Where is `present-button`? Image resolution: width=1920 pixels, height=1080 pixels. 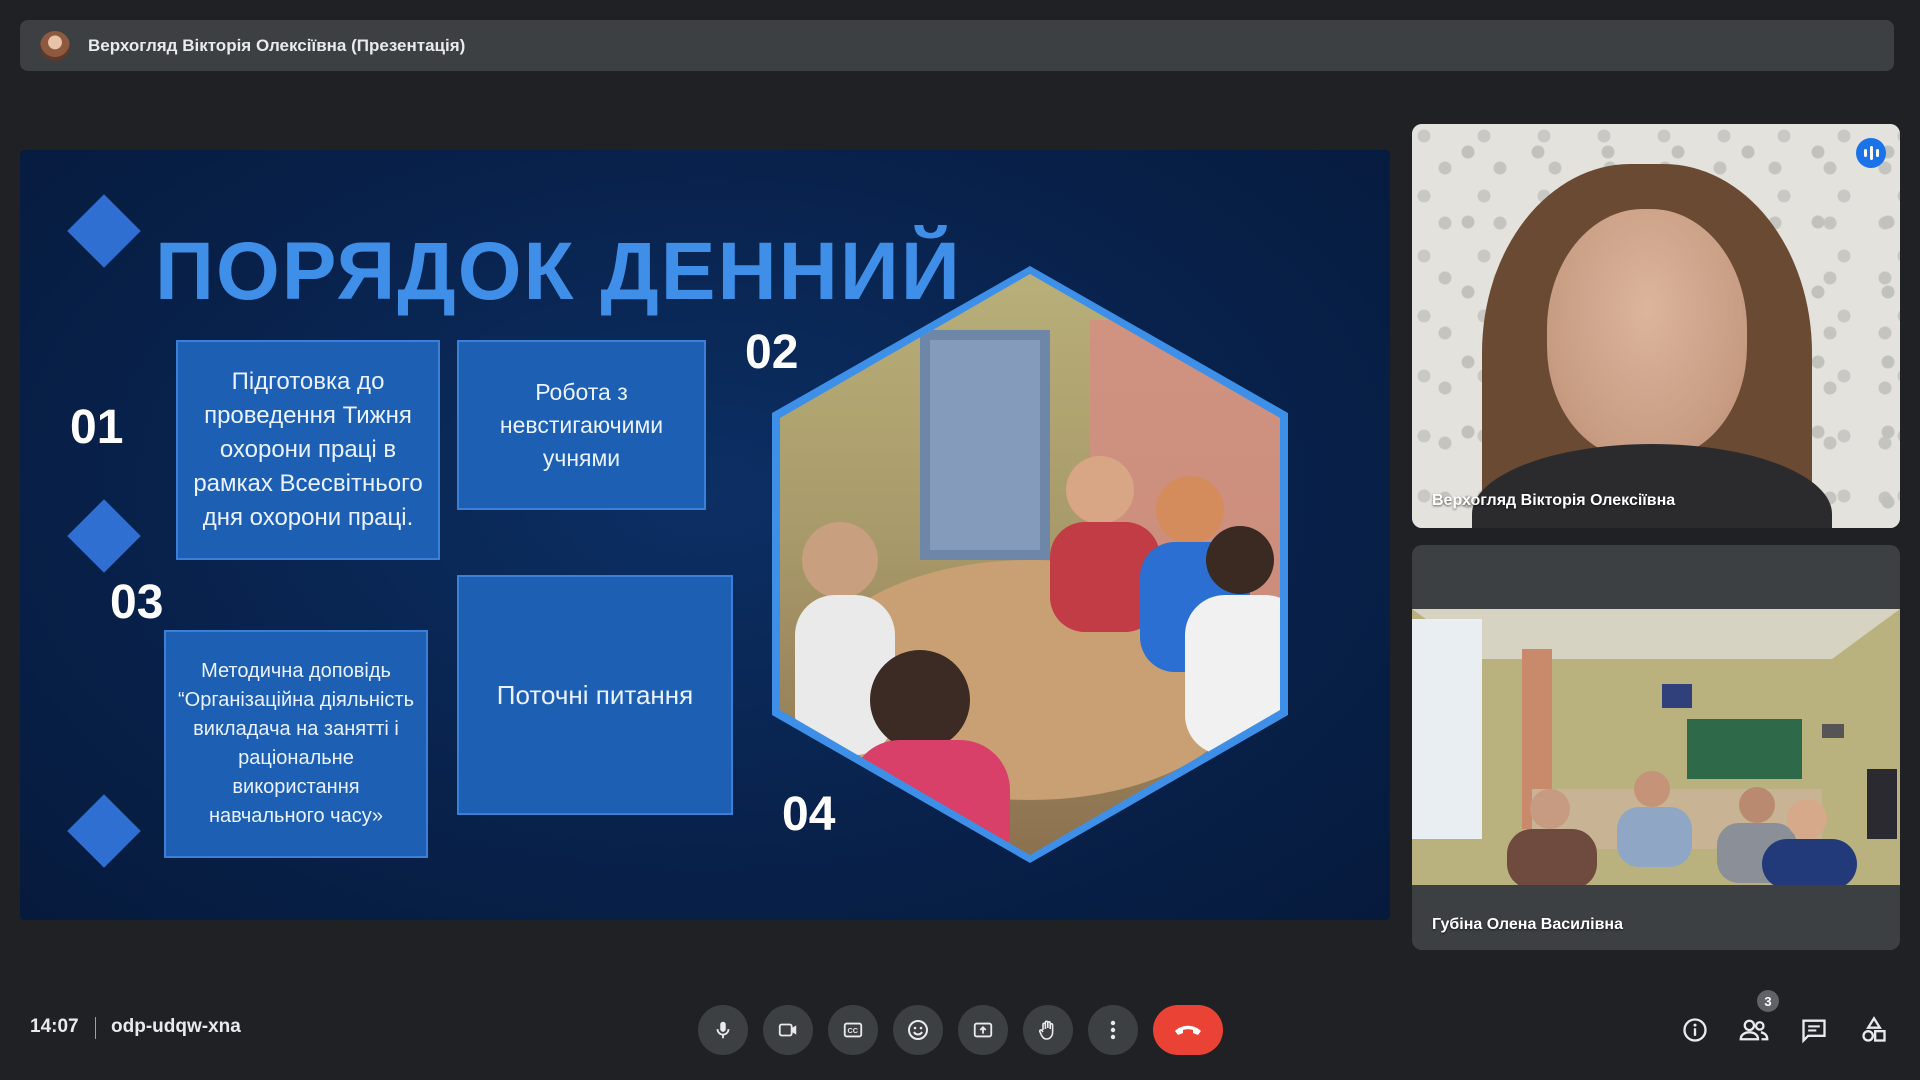
present-button is located at coordinates (983, 1030).